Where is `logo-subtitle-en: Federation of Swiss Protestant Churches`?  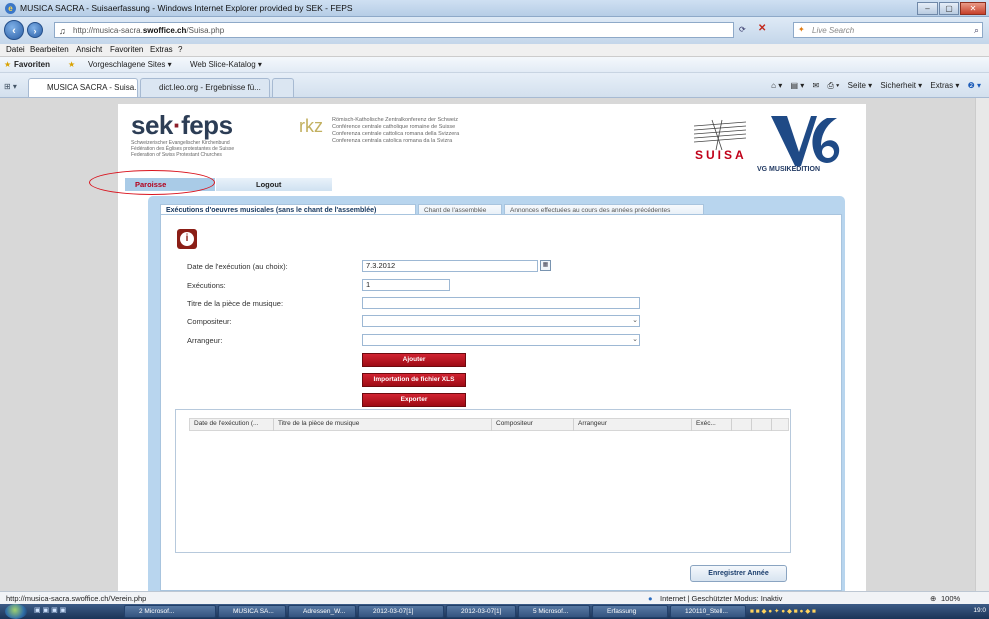
logo-subtitle-en: Federation of Swiss Protestant Churches is located at coordinates (176, 155).